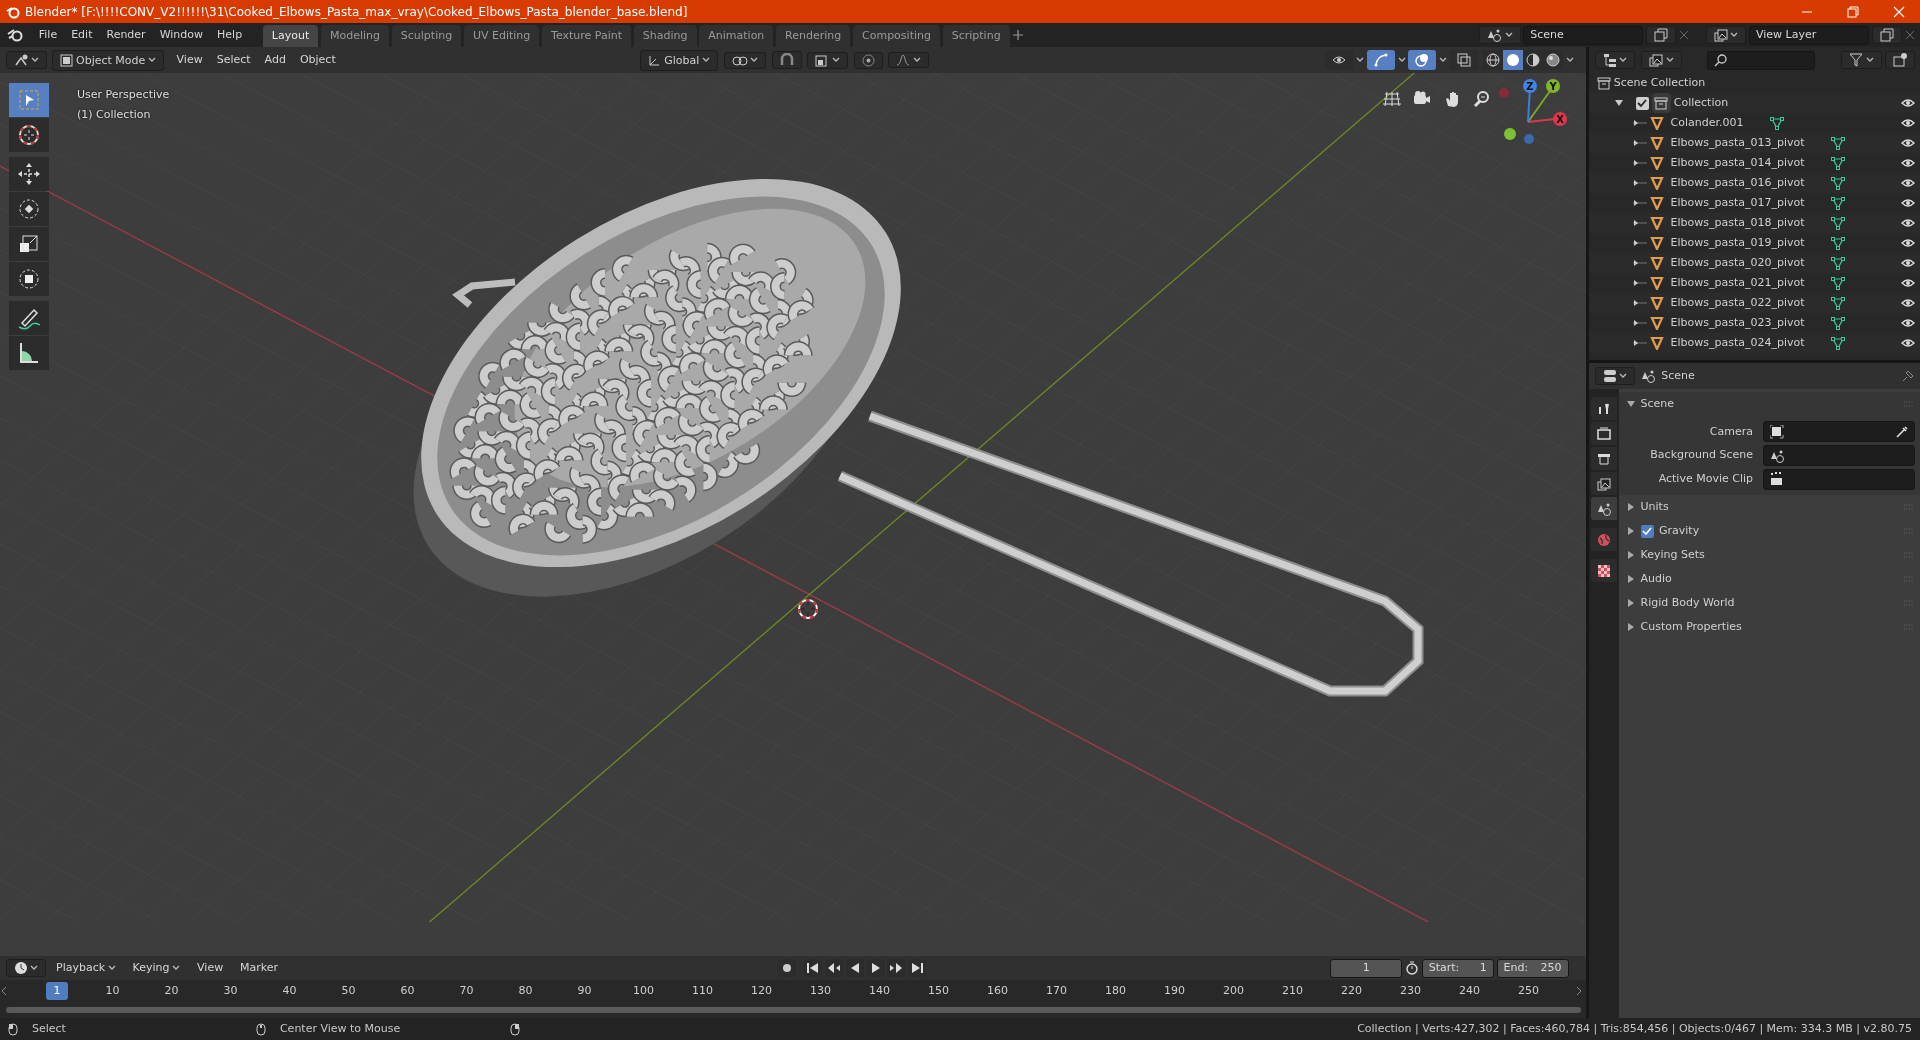 The width and height of the screenshot is (1920, 1040). I want to click on render-tab, so click(1604, 433).